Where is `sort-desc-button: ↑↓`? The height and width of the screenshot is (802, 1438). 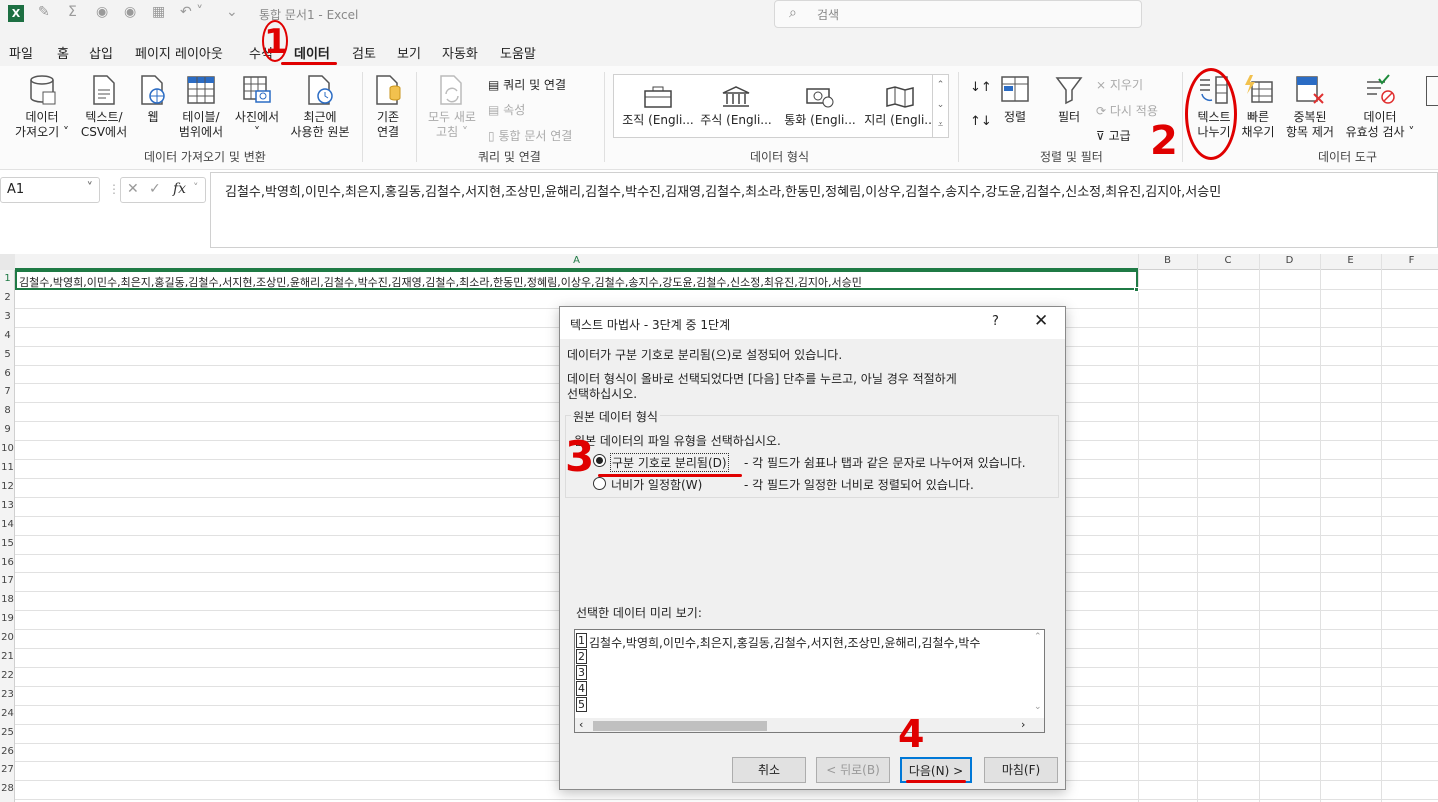 sort-desc-button: ↑↓ is located at coordinates (981, 121).